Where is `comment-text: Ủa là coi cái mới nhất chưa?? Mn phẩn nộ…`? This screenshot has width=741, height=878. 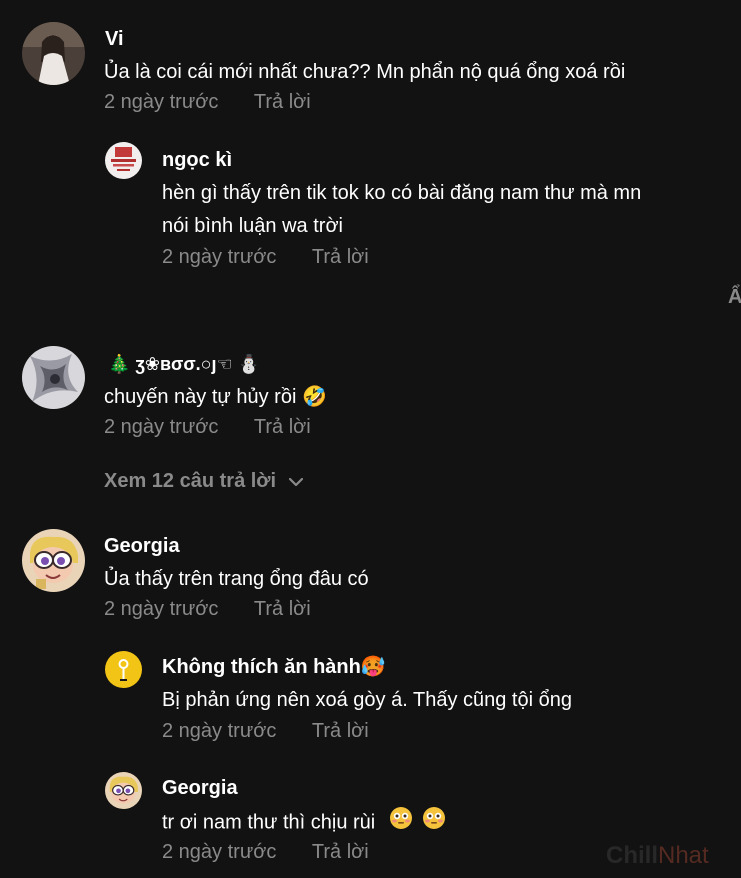
comment-text: Ủa là coi cái mới nhất chưa?? Mn phẩn nộ… is located at coordinates (365, 72).